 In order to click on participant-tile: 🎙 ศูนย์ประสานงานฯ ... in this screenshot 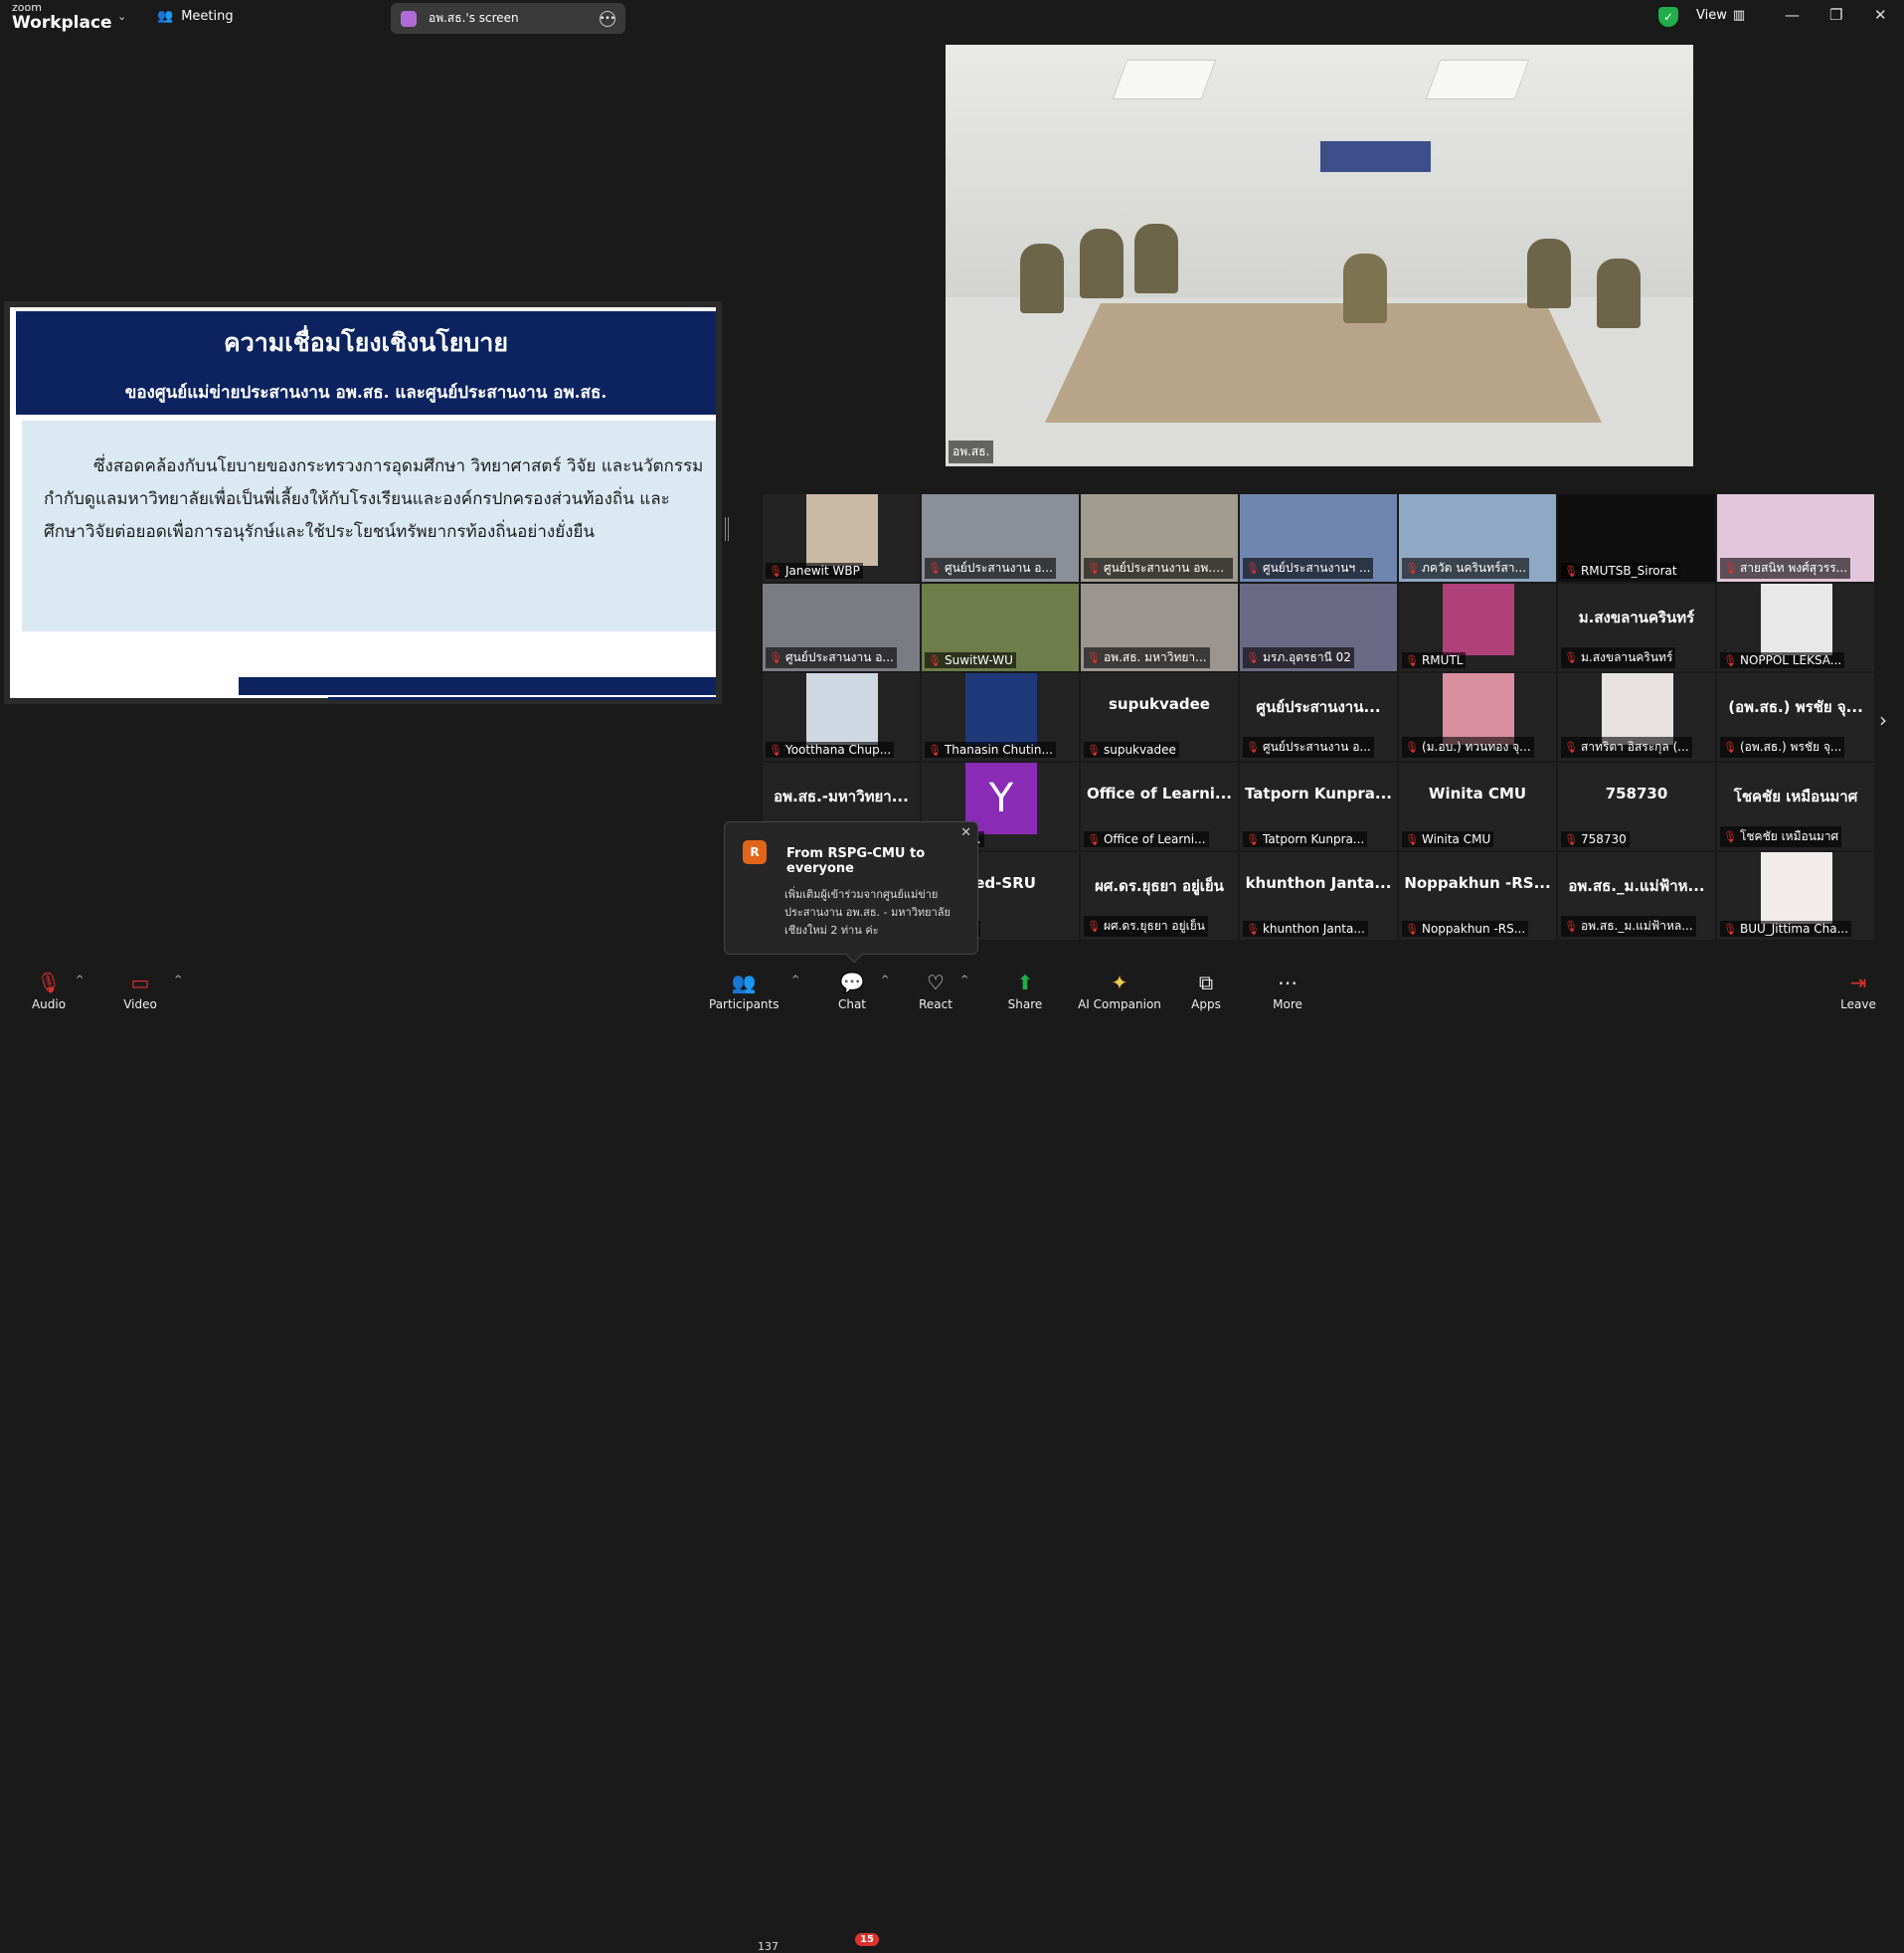, I will do `click(1318, 538)`.